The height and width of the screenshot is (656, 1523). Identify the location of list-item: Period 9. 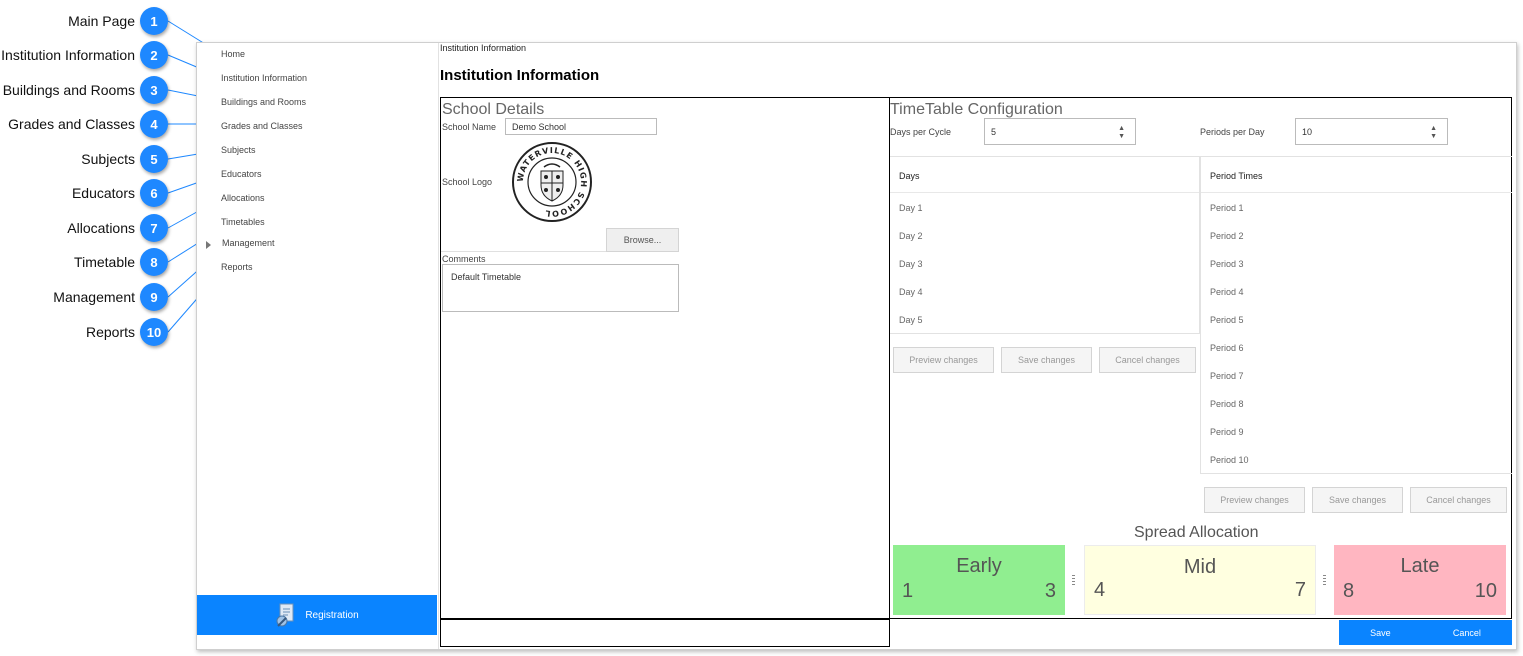
(1227, 432).